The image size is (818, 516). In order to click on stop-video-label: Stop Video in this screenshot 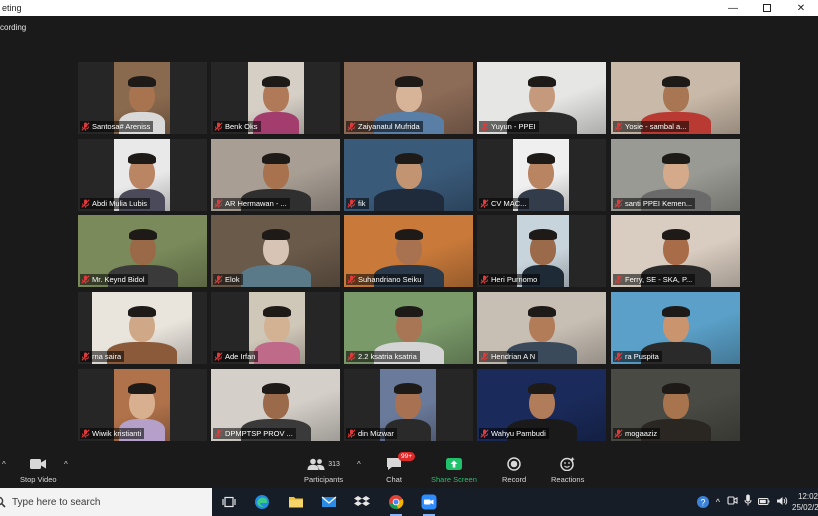, I will do `click(38, 479)`.